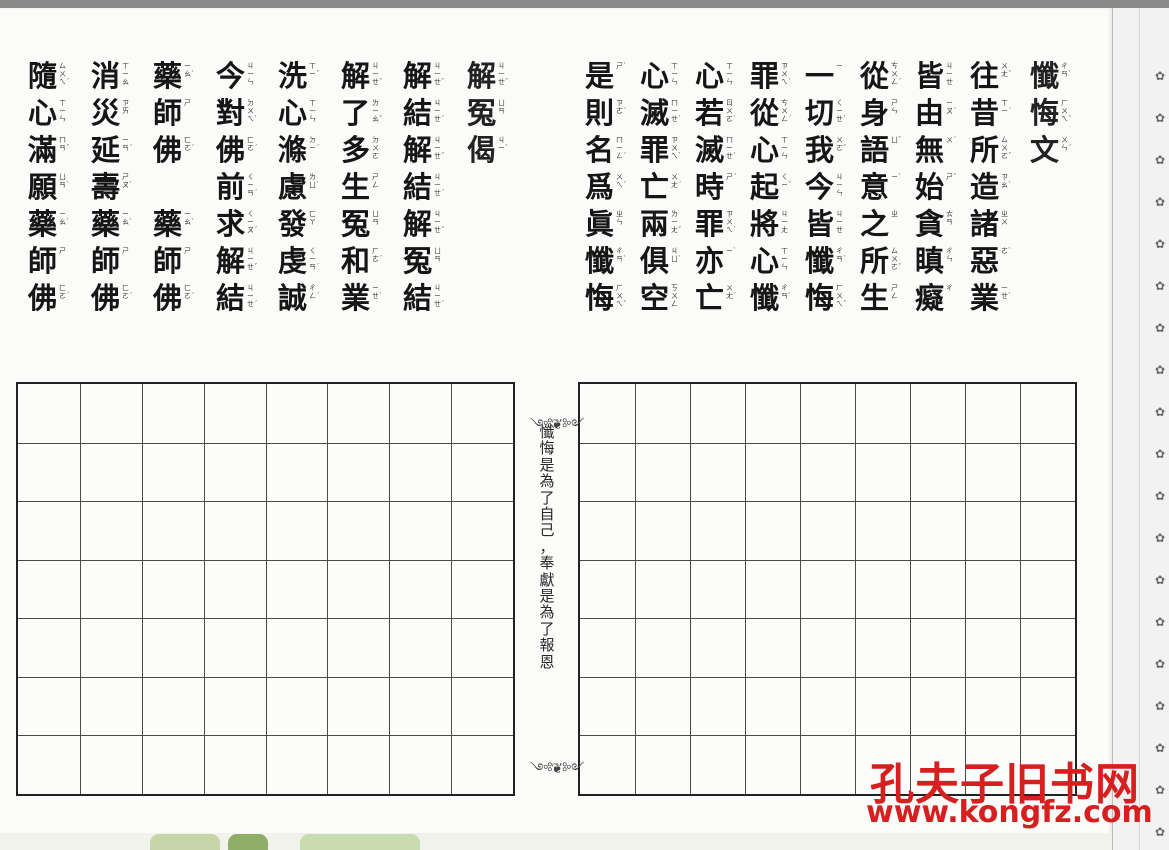 Image resolution: width=1169 pixels, height=850 pixels. Describe the element at coordinates (547, 645) in the screenshot. I see `motto-char: 報` at that location.